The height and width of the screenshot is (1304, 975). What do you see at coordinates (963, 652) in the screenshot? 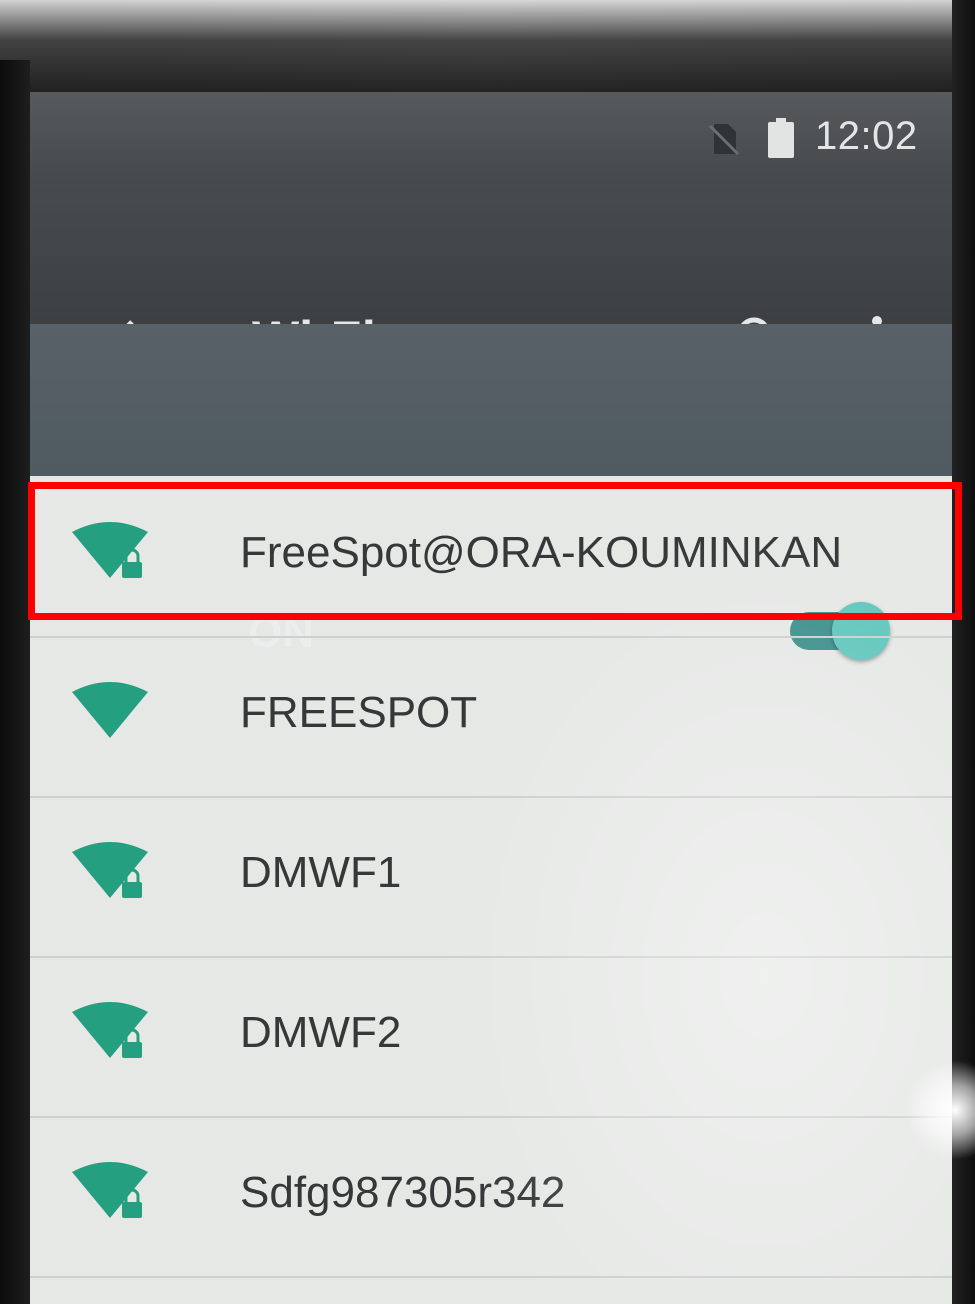
I see `device-edge-right` at bounding box center [963, 652].